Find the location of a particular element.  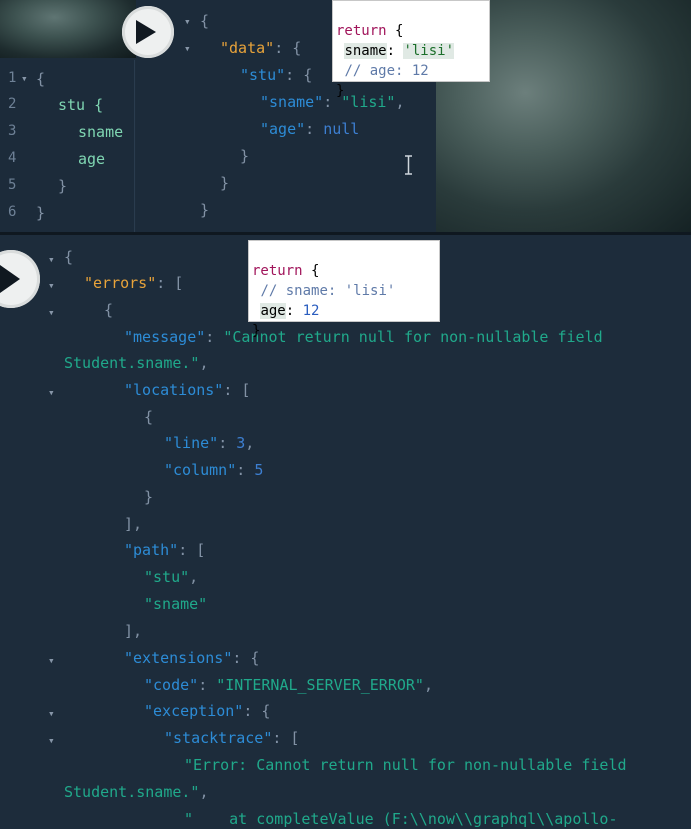

gutter-line-3: 3 is located at coordinates (12, 131).